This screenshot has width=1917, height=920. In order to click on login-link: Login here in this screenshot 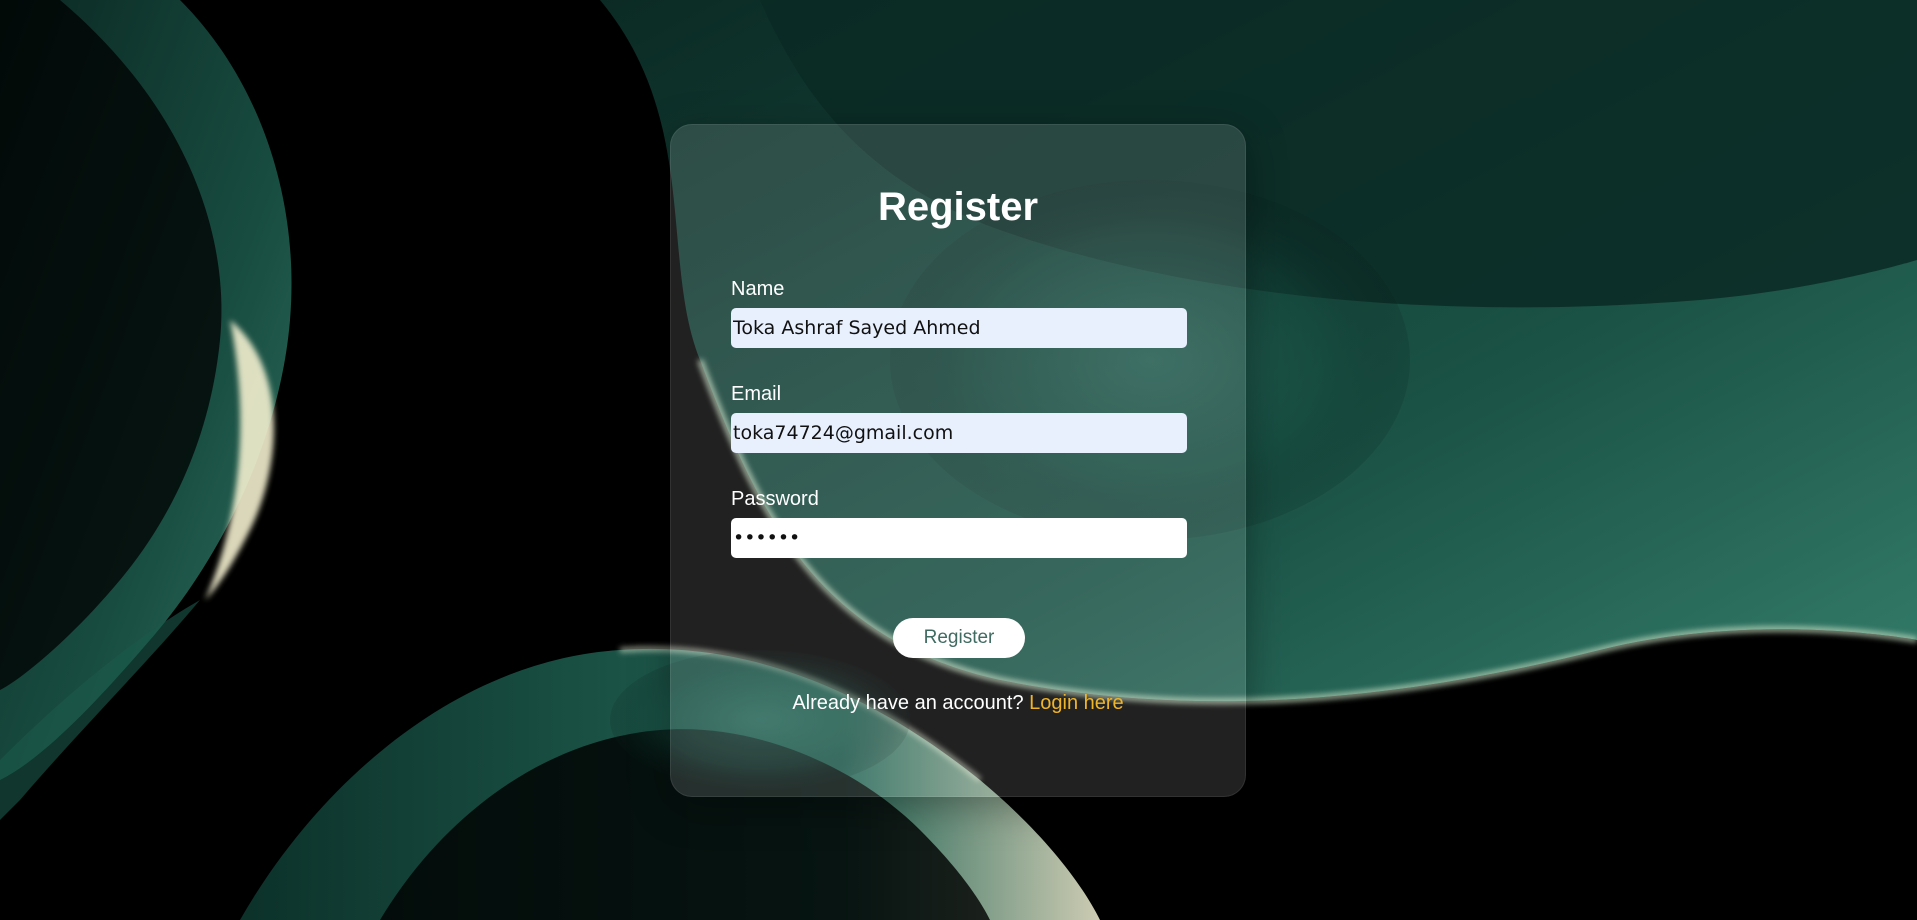, I will do `click(1076, 703)`.